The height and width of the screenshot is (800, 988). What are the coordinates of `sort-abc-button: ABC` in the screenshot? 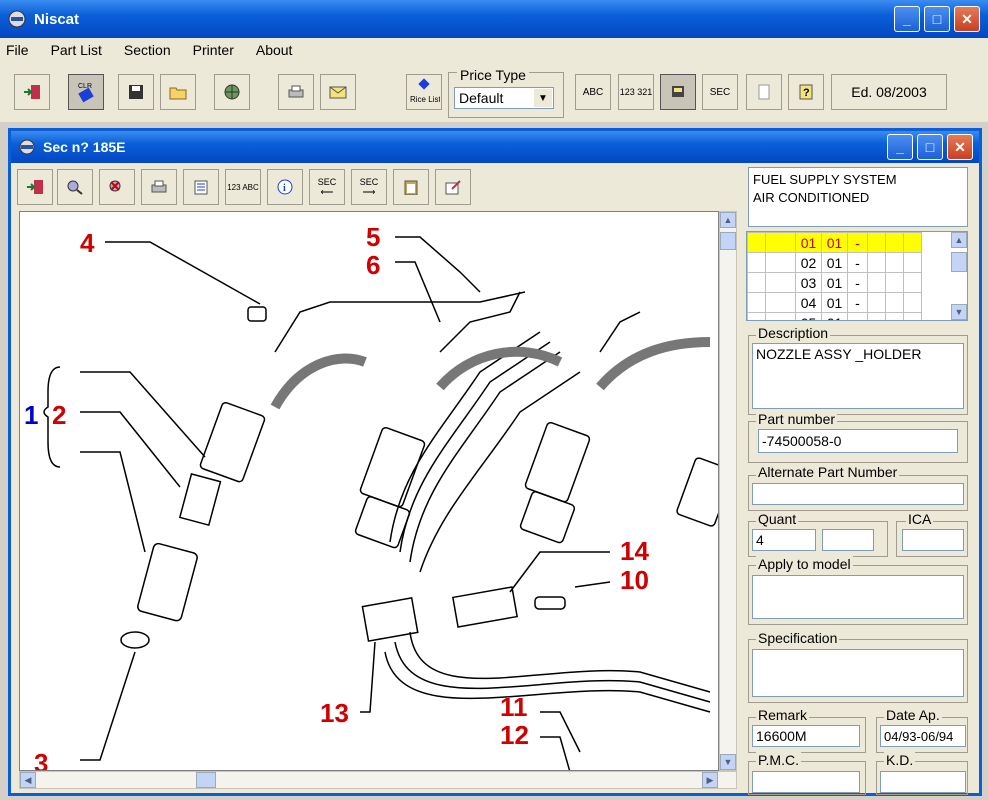 It's located at (593, 92).